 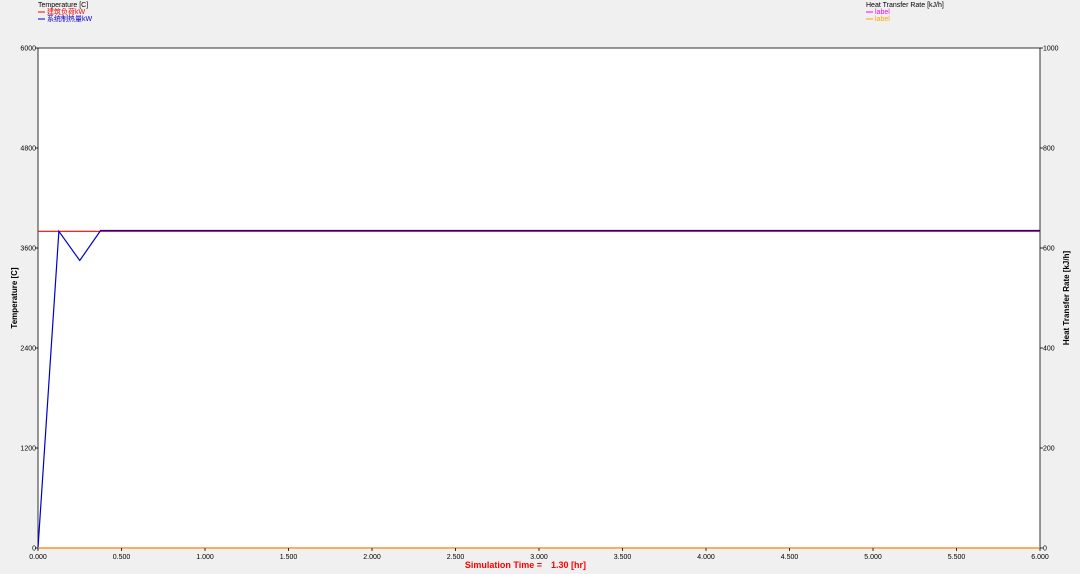 What do you see at coordinates (14, 298) in the screenshot?
I see `left-axis-title: Temperature [C]` at bounding box center [14, 298].